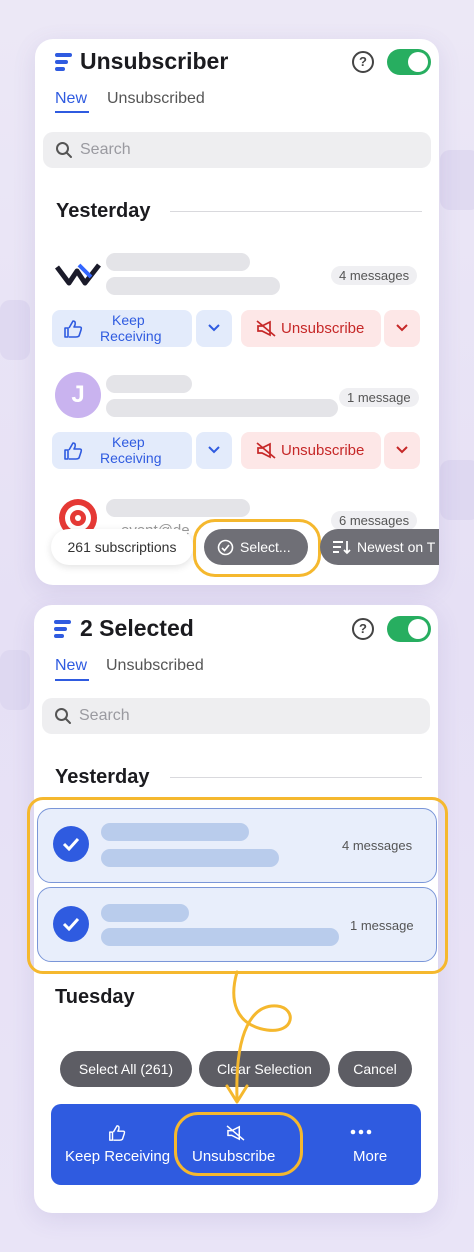 The height and width of the screenshot is (1252, 474). Describe the element at coordinates (116, 1144) in the screenshot. I see `keep-receiving-action: Keep Receiving` at that location.